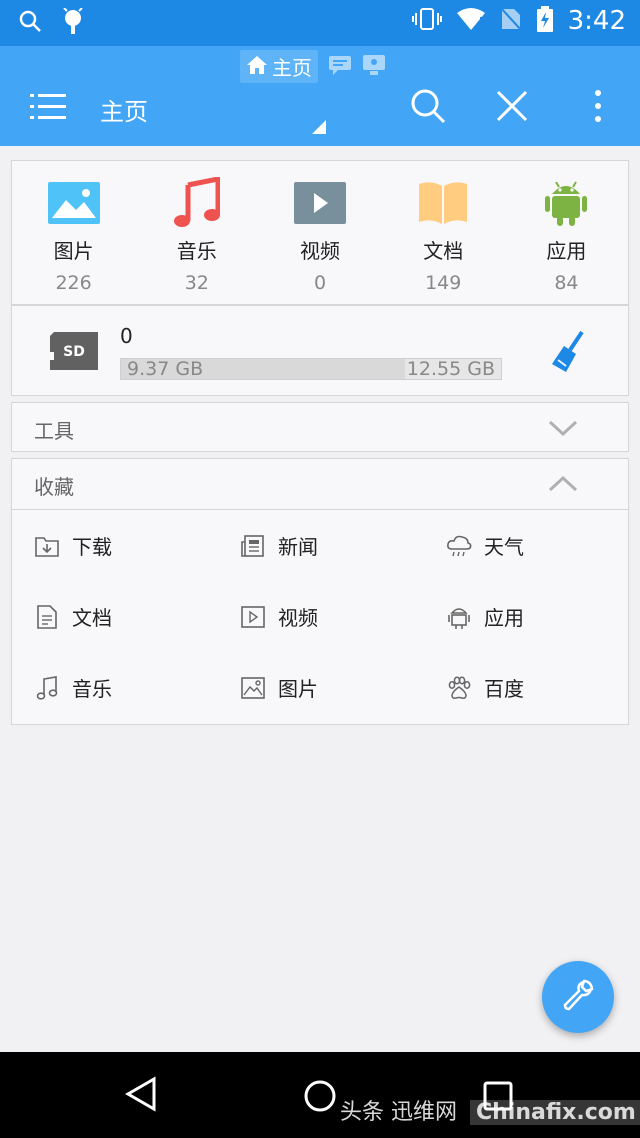 The image size is (640, 1138). Describe the element at coordinates (443, 203) in the screenshot. I see `book-icon` at that location.